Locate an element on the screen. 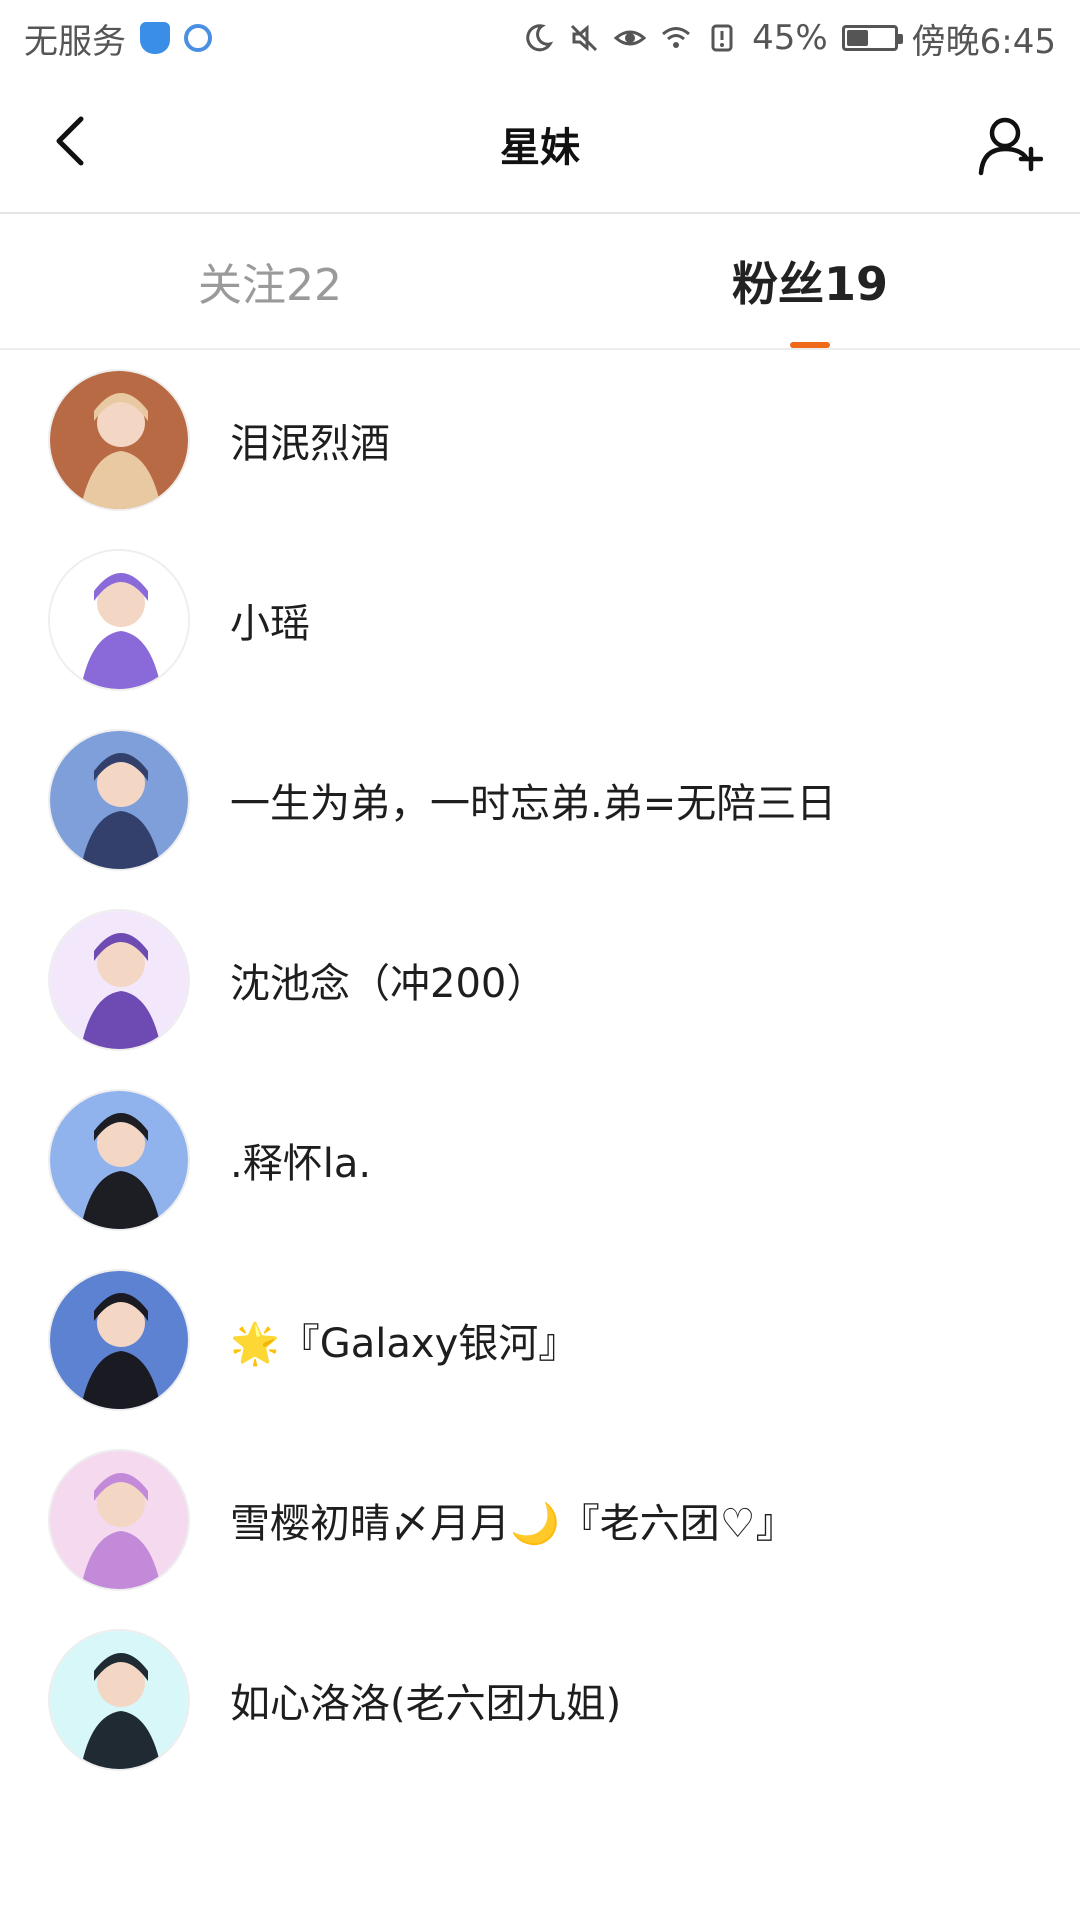 Image resolution: width=1080 pixels, height=1920 pixels. follower-name: 雪樱初晴〆月月🌙『老六团♡』 is located at coordinates (513, 1524).